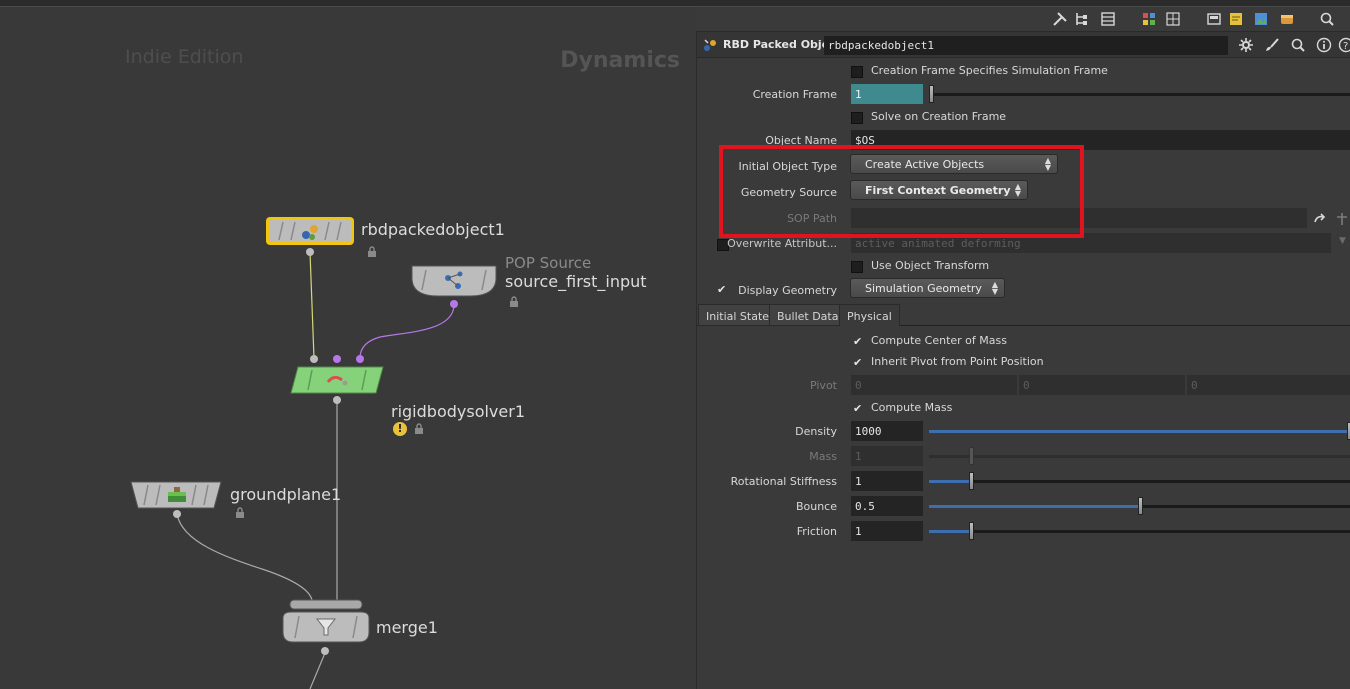 The width and height of the screenshot is (1350, 689). I want to click on display-geometry-dropdown: Simulation Geometry ▲ ▼, so click(927, 288).